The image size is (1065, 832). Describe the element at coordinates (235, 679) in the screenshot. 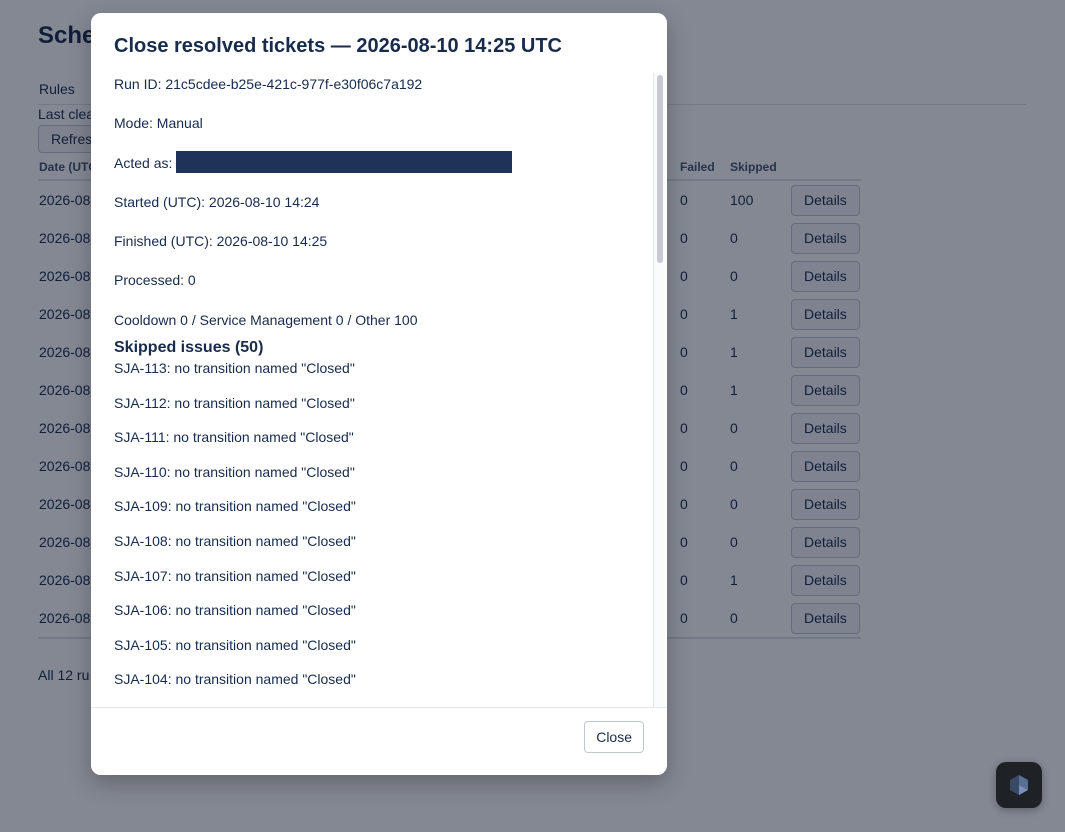

I see `skipped-issue-item: SJA-104: no transition named "Closed"` at that location.